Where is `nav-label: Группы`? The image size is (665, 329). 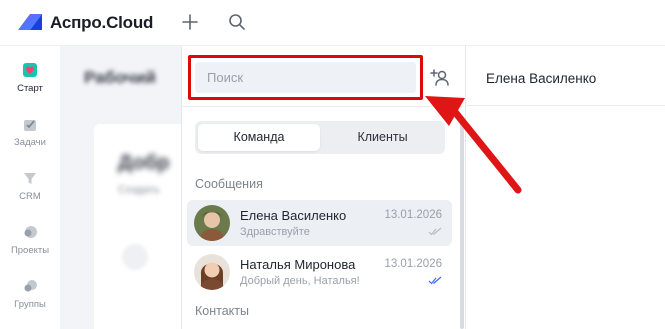
nav-label: Группы is located at coordinates (30, 304).